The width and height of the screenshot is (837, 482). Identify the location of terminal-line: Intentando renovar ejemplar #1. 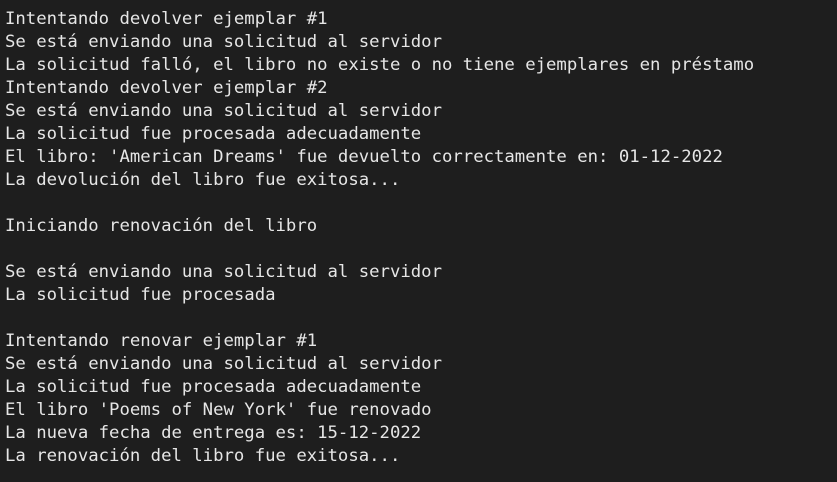
(161, 341).